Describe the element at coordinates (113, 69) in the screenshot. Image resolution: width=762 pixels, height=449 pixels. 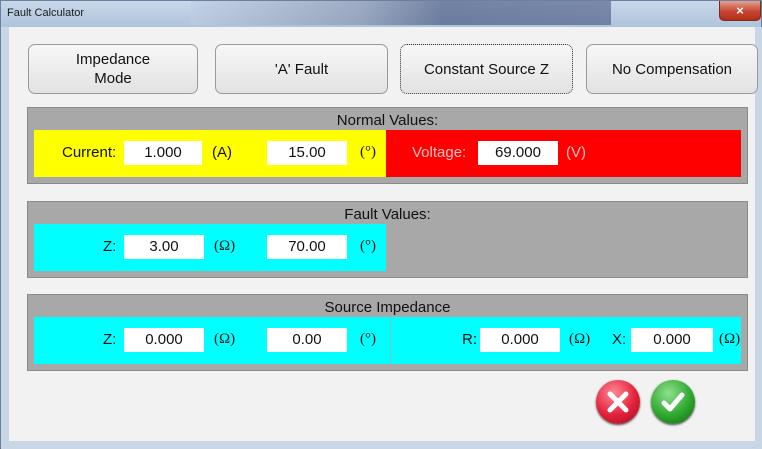
I see `impedance-mode-button: Impedance Mode` at that location.